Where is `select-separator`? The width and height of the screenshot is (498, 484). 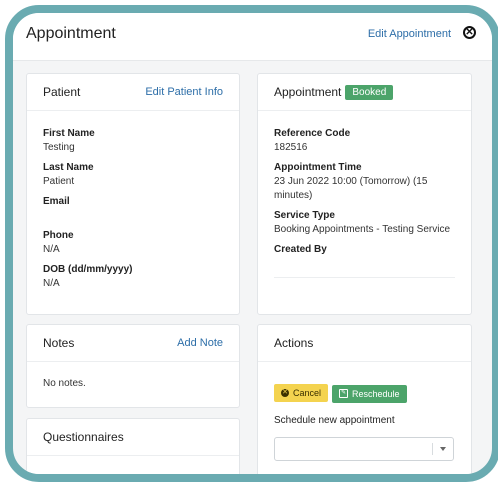
select-separator is located at coordinates (432, 449).